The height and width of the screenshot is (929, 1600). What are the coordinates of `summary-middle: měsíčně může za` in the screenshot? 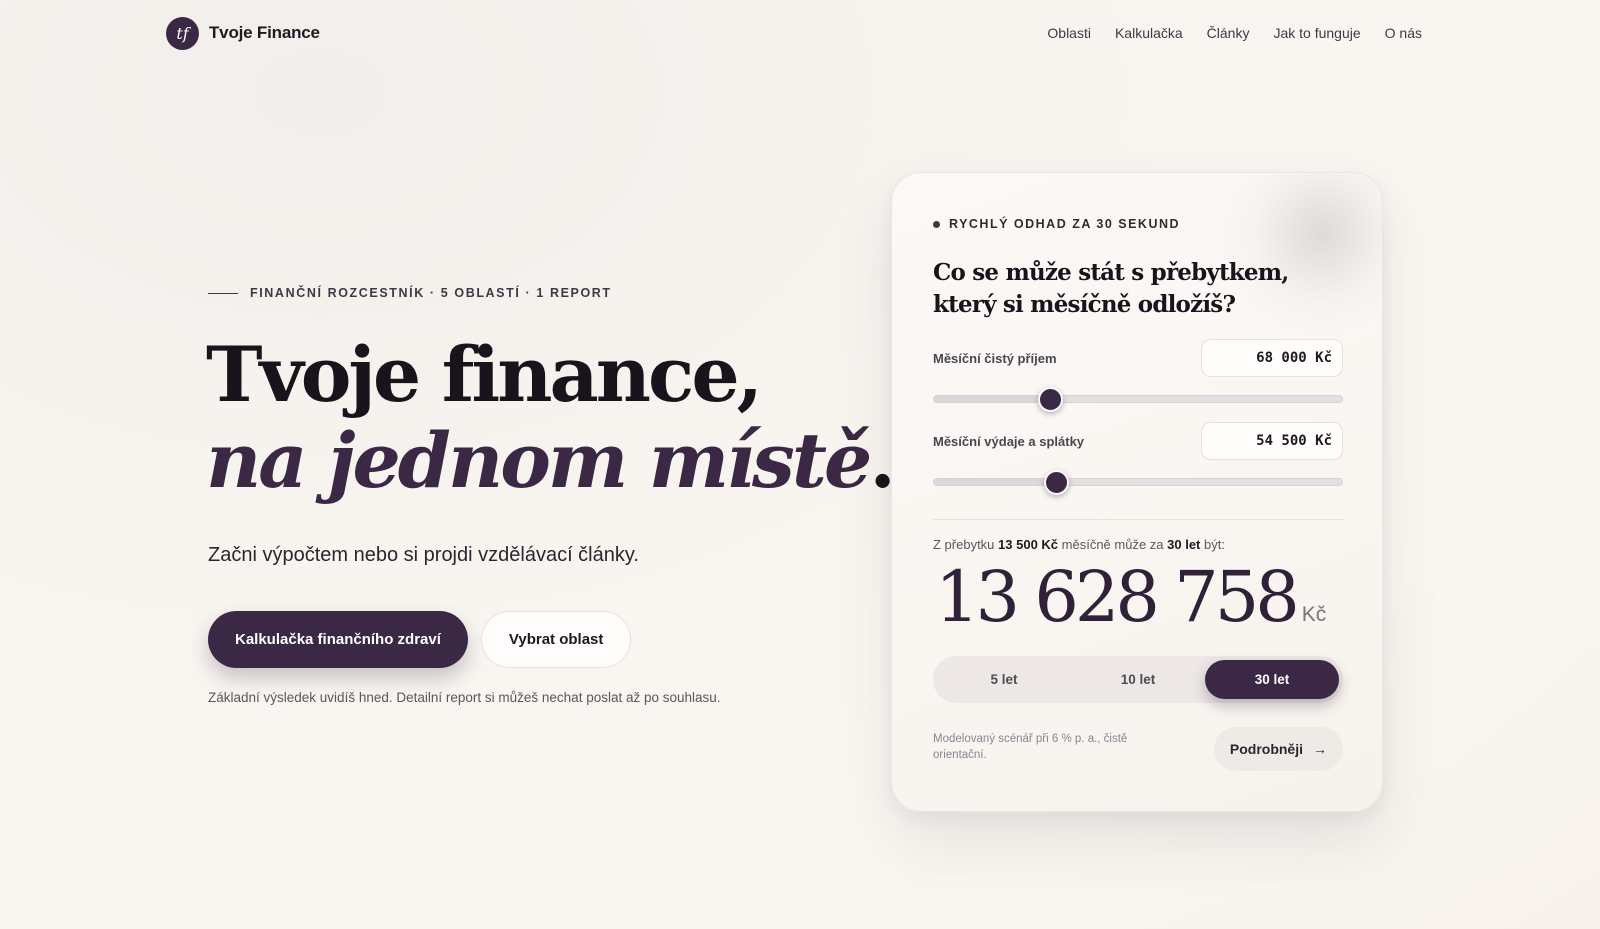 It's located at (1113, 544).